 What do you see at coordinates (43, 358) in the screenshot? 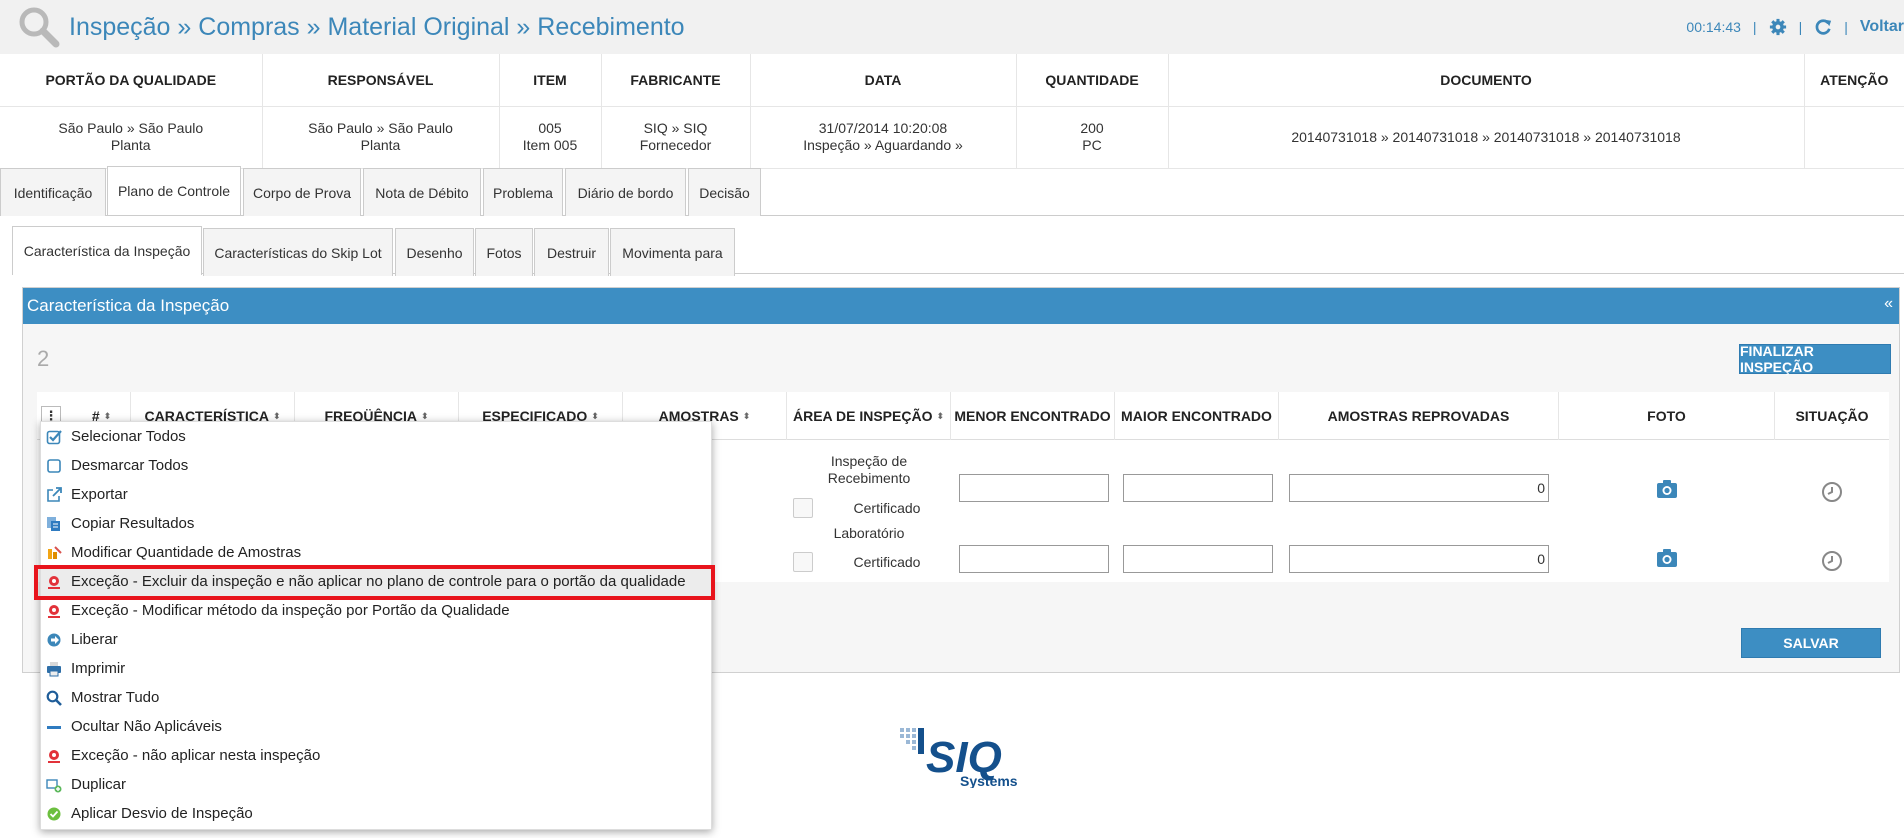
I see `record-count: 2` at bounding box center [43, 358].